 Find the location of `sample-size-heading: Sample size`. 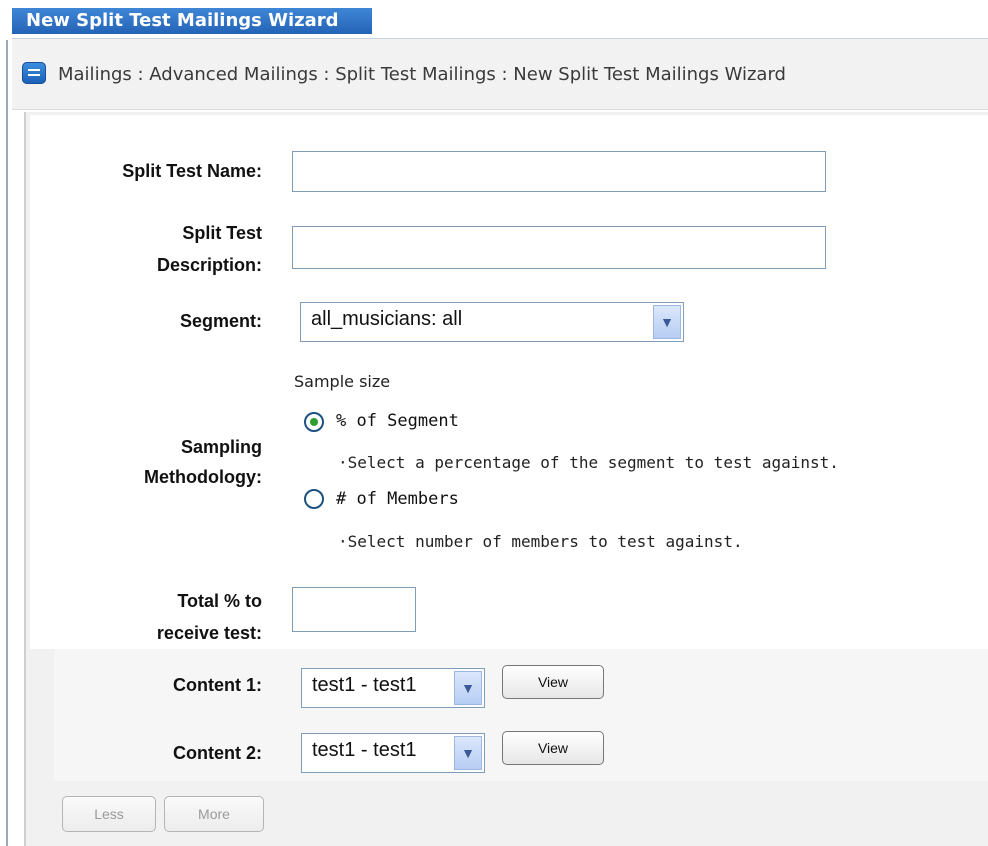

sample-size-heading: Sample size is located at coordinates (342, 381).